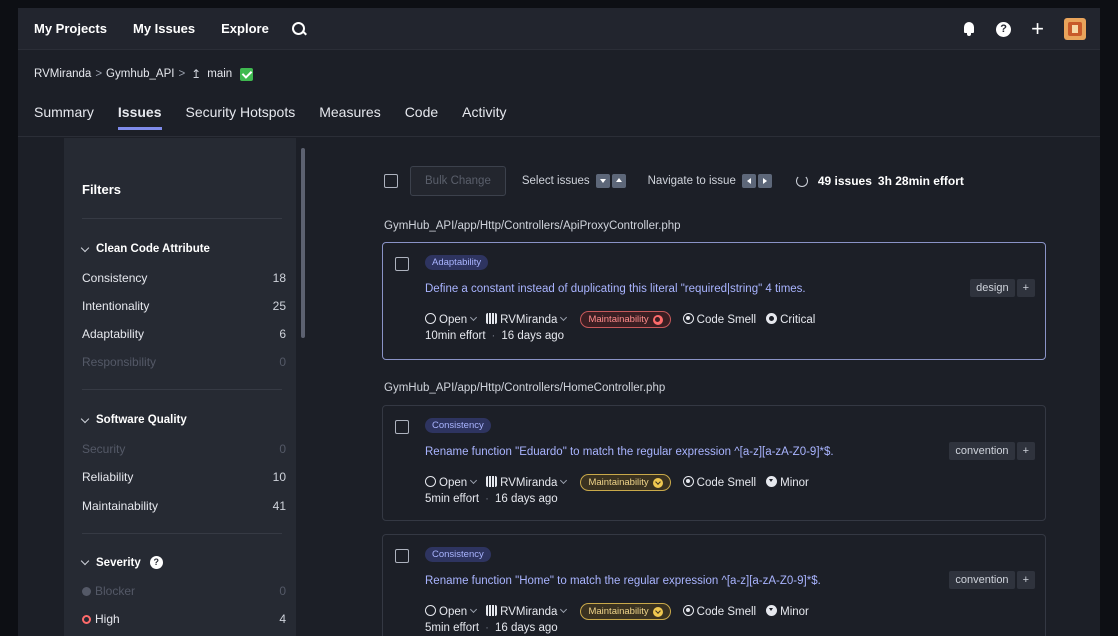 The width and height of the screenshot is (1118, 636). Describe the element at coordinates (801, 181) in the screenshot. I see `reload-icon` at that location.